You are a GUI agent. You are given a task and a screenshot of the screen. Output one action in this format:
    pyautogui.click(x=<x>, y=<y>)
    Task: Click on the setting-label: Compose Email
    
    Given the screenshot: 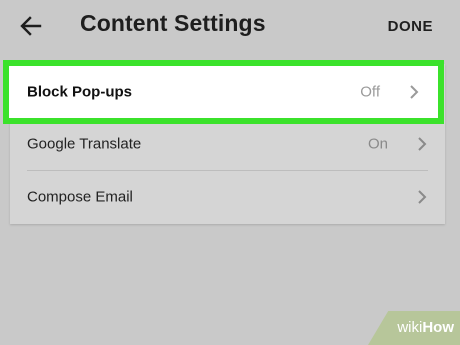 What is the action you would take?
    pyautogui.click(x=80, y=196)
    